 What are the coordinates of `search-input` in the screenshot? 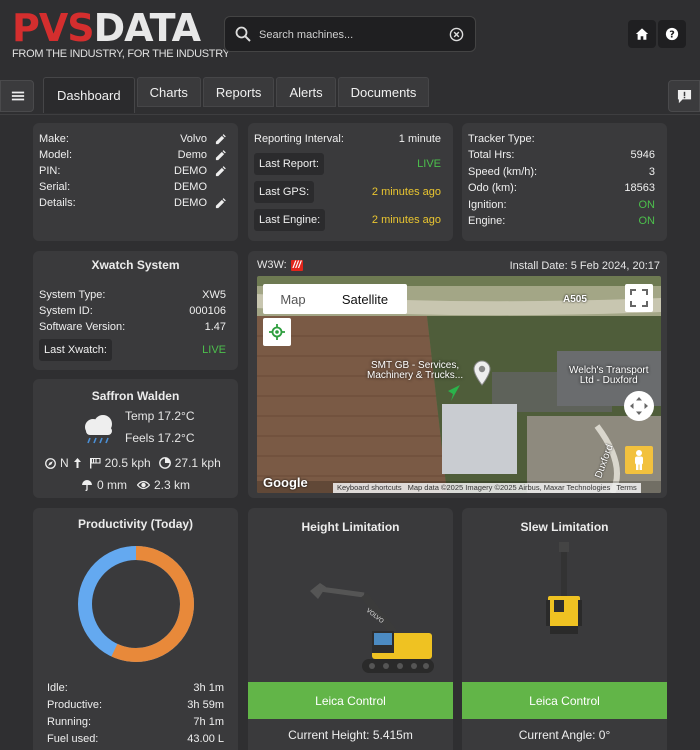 It's located at (349, 35).